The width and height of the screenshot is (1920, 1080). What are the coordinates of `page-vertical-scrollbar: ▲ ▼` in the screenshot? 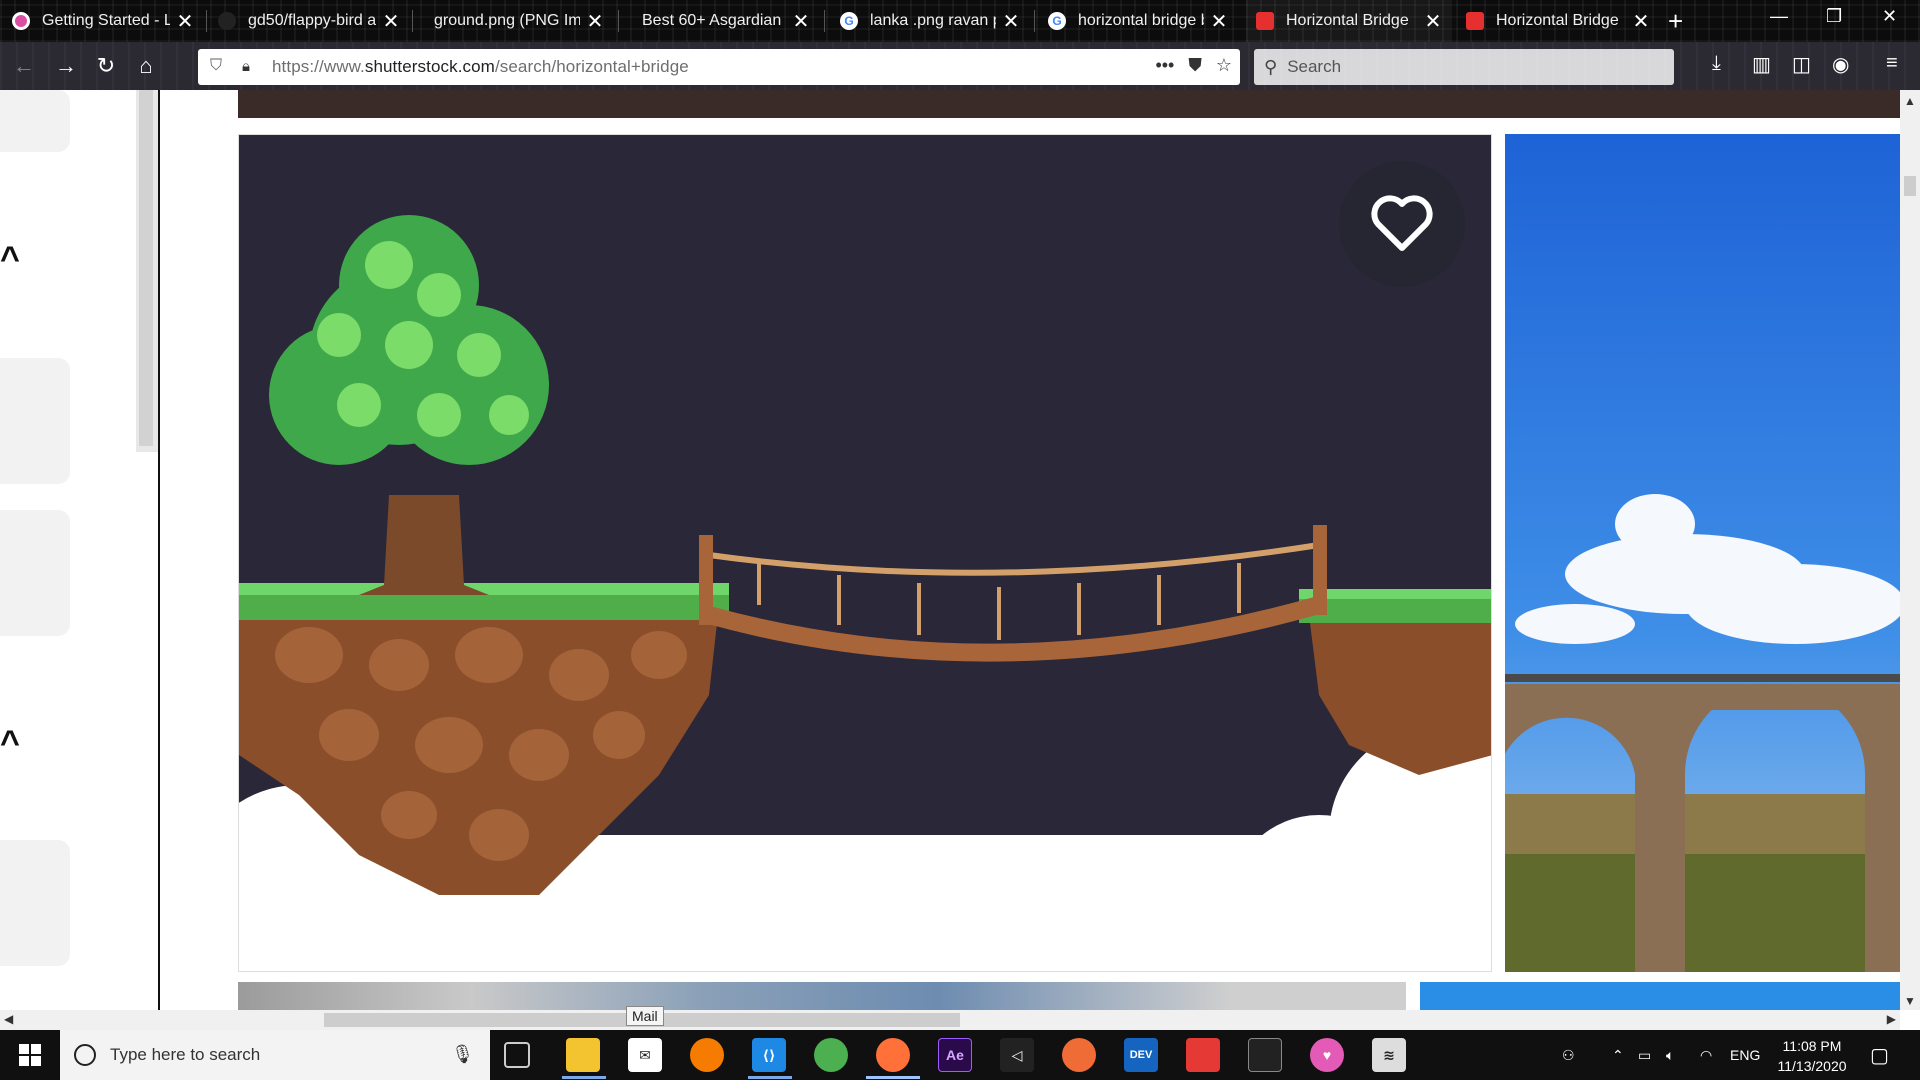 It's located at (1910, 550).